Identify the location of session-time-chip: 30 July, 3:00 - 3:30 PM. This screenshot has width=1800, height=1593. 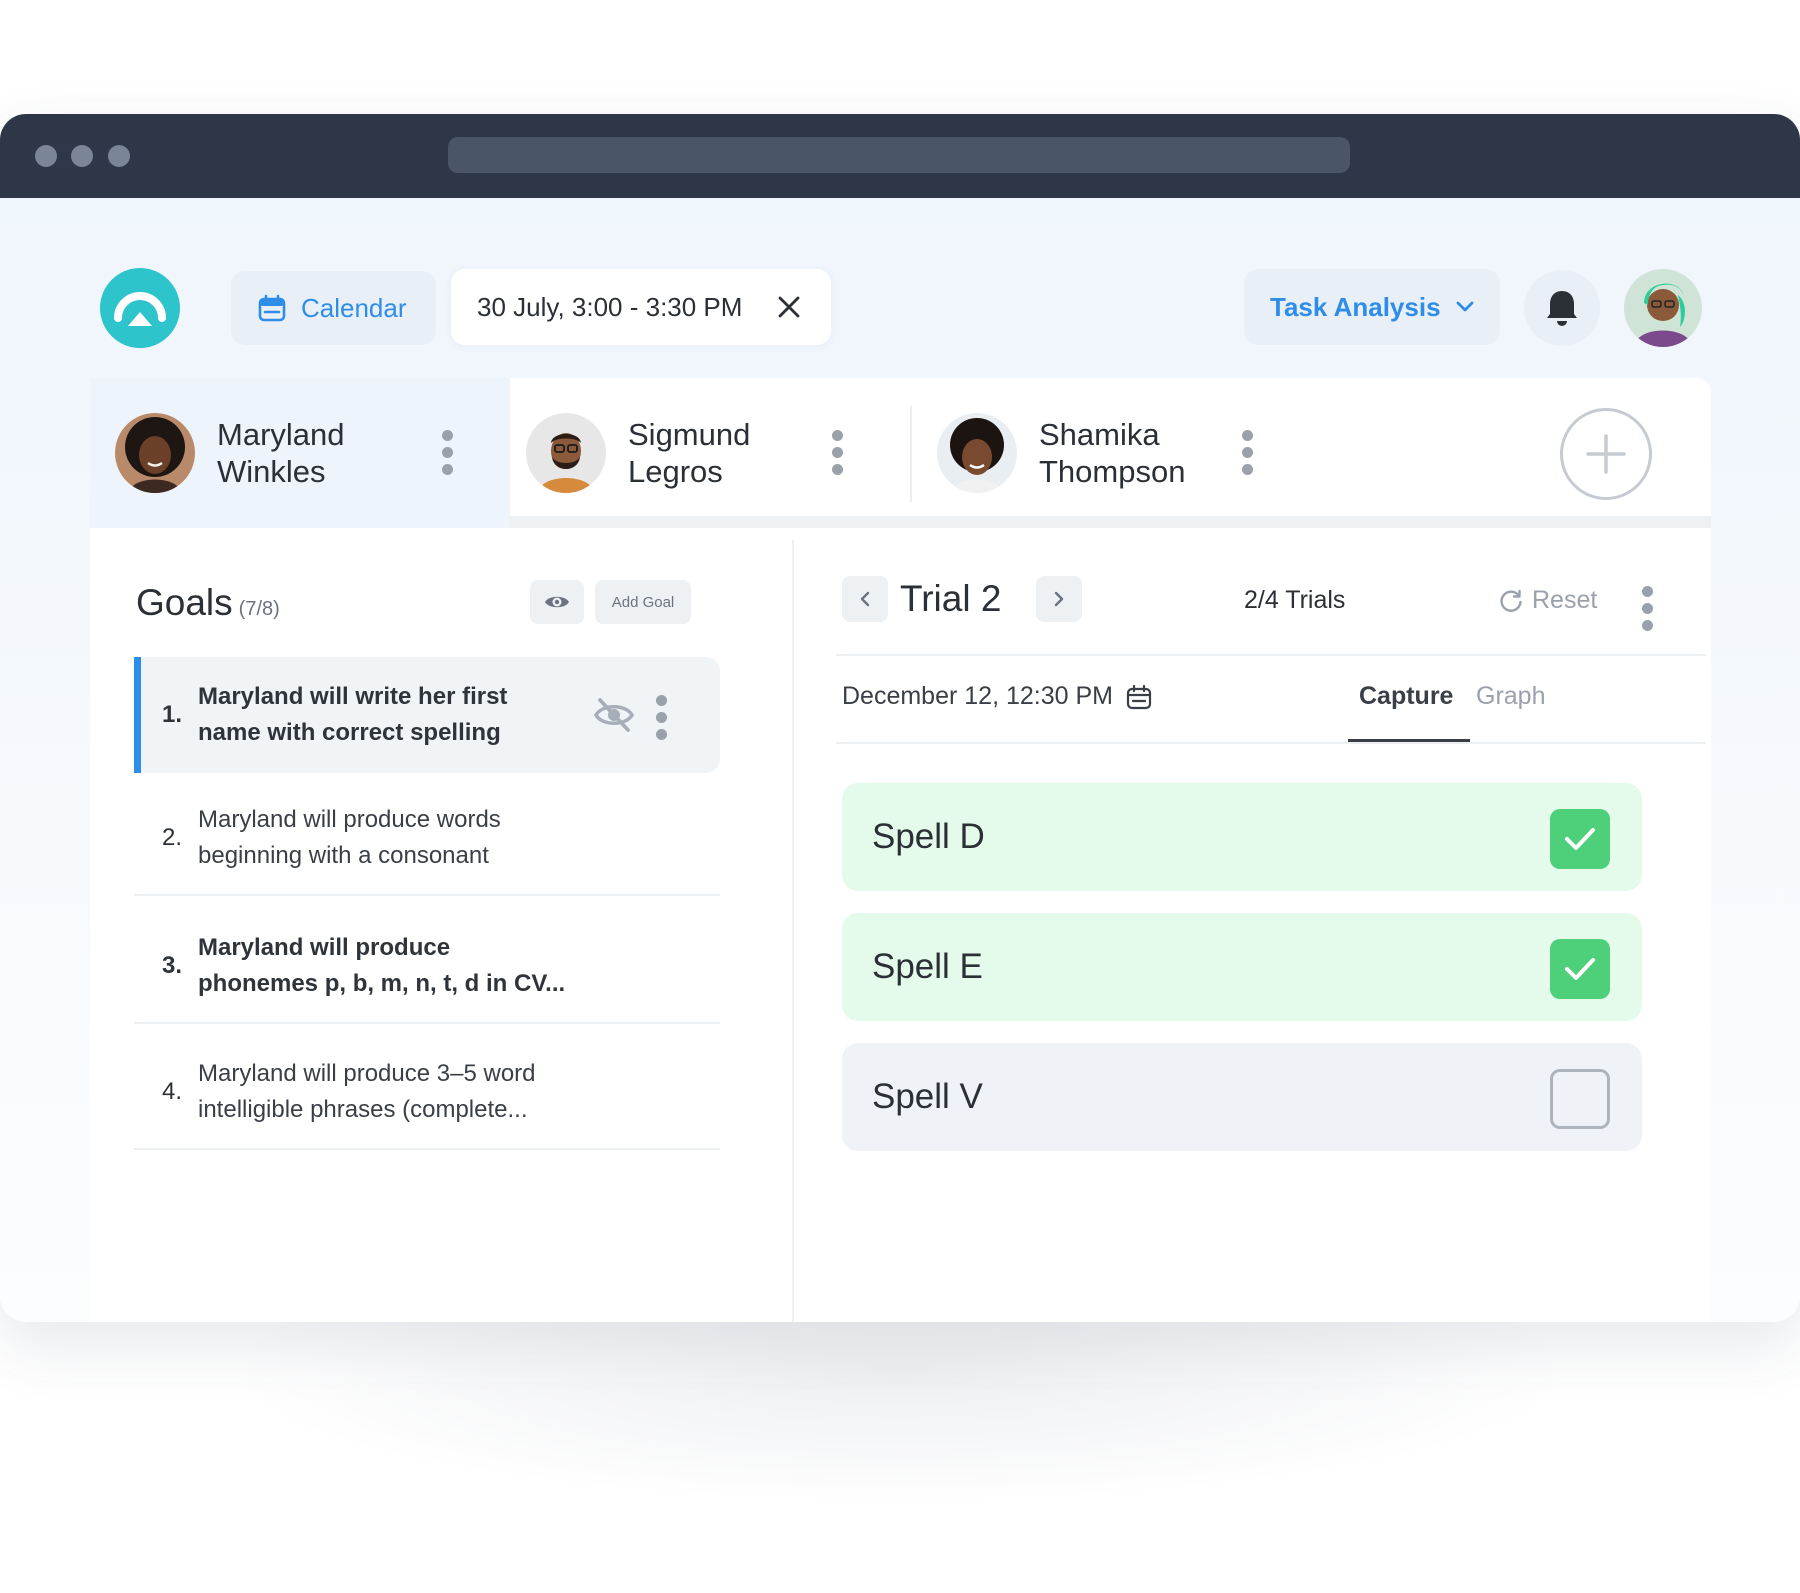
(641, 307).